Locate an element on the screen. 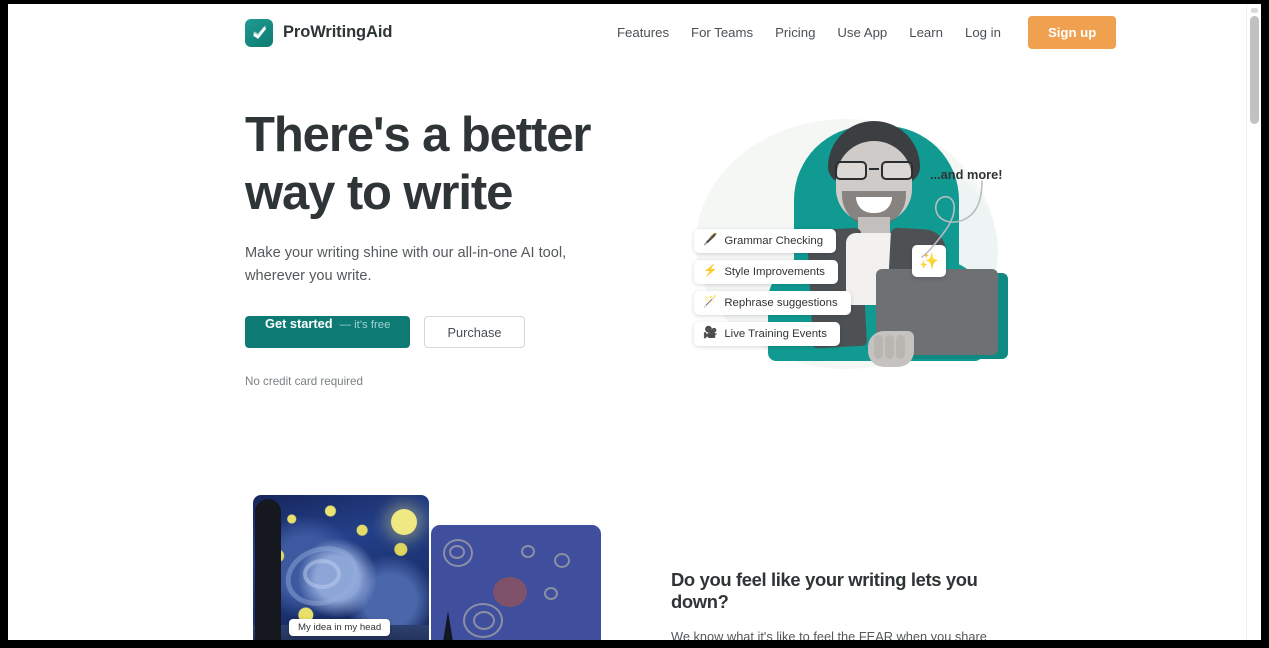  scrollbar-up-arrow is located at coordinates (1254, 10).